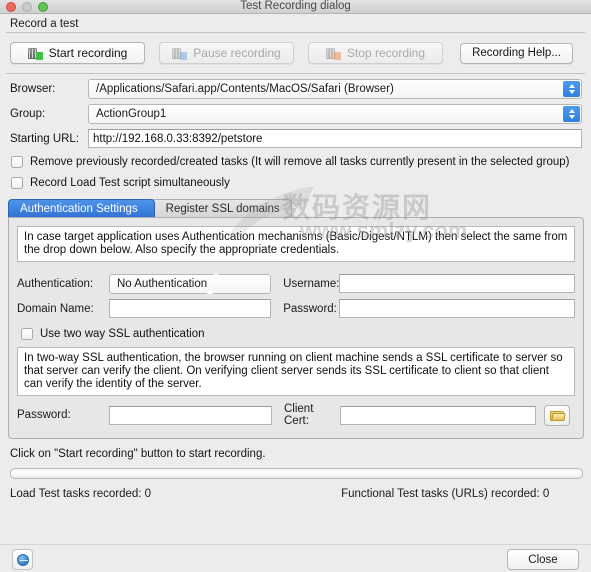  Describe the element at coordinates (296, 473) in the screenshot. I see `recording-progress-bar` at that location.